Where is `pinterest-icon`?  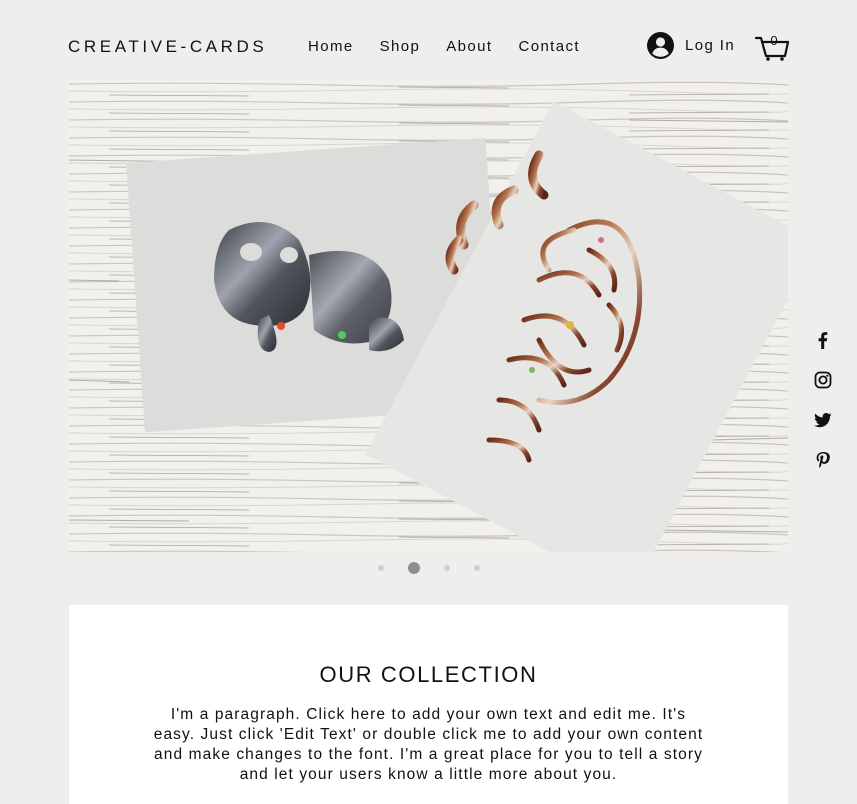 pinterest-icon is located at coordinates (823, 460).